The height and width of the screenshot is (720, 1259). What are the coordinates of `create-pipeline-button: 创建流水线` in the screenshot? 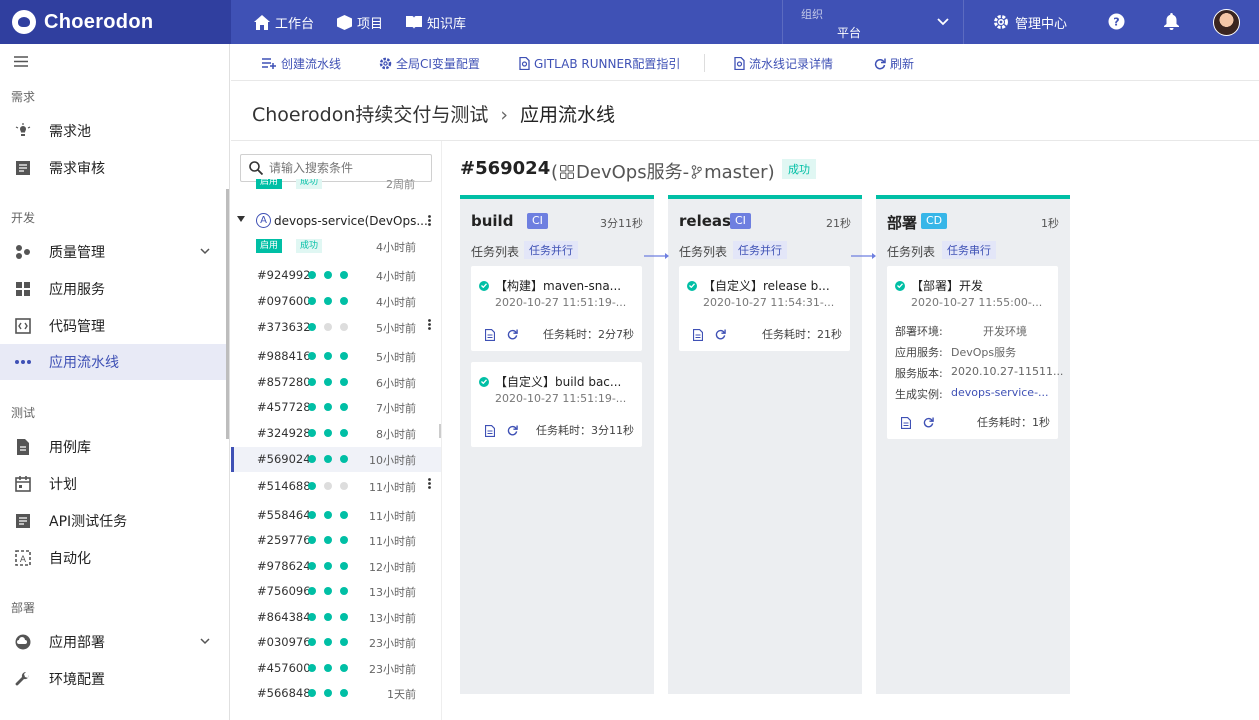 It's located at (301, 63).